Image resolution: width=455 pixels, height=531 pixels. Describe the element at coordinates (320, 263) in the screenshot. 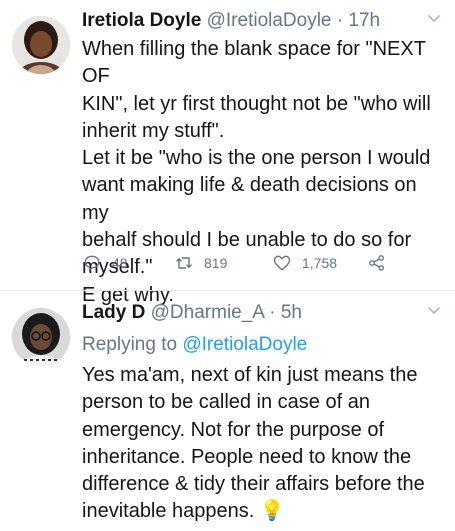

I see `like-count: 1,758` at that location.